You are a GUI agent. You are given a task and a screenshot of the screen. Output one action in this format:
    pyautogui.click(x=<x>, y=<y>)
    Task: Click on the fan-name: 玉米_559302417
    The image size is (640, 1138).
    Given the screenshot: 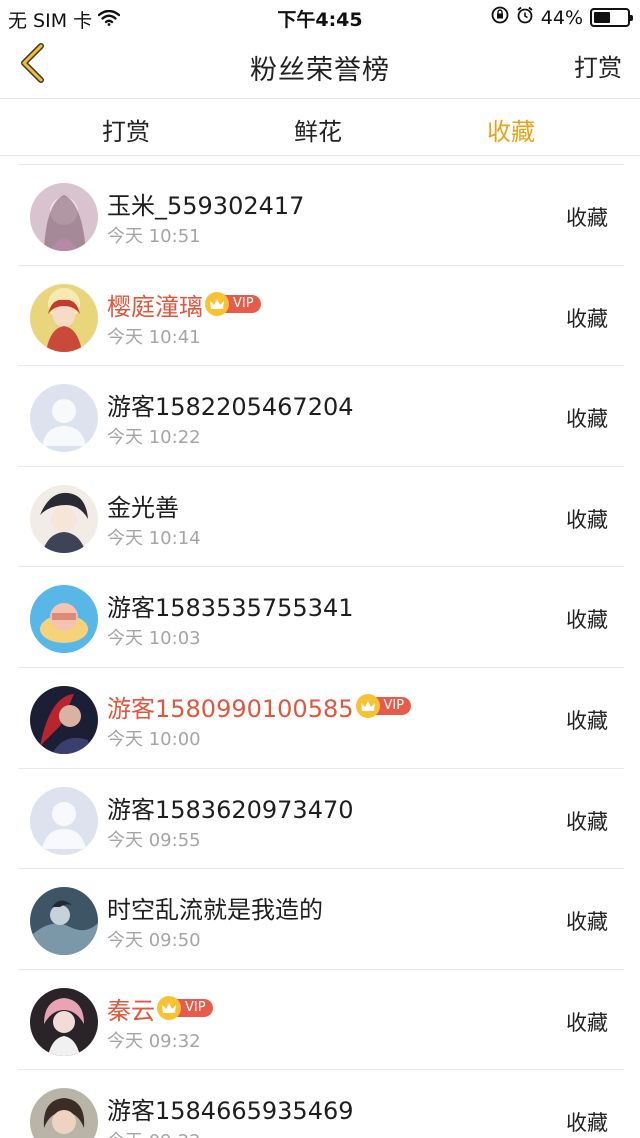 What is the action you would take?
    pyautogui.click(x=206, y=206)
    